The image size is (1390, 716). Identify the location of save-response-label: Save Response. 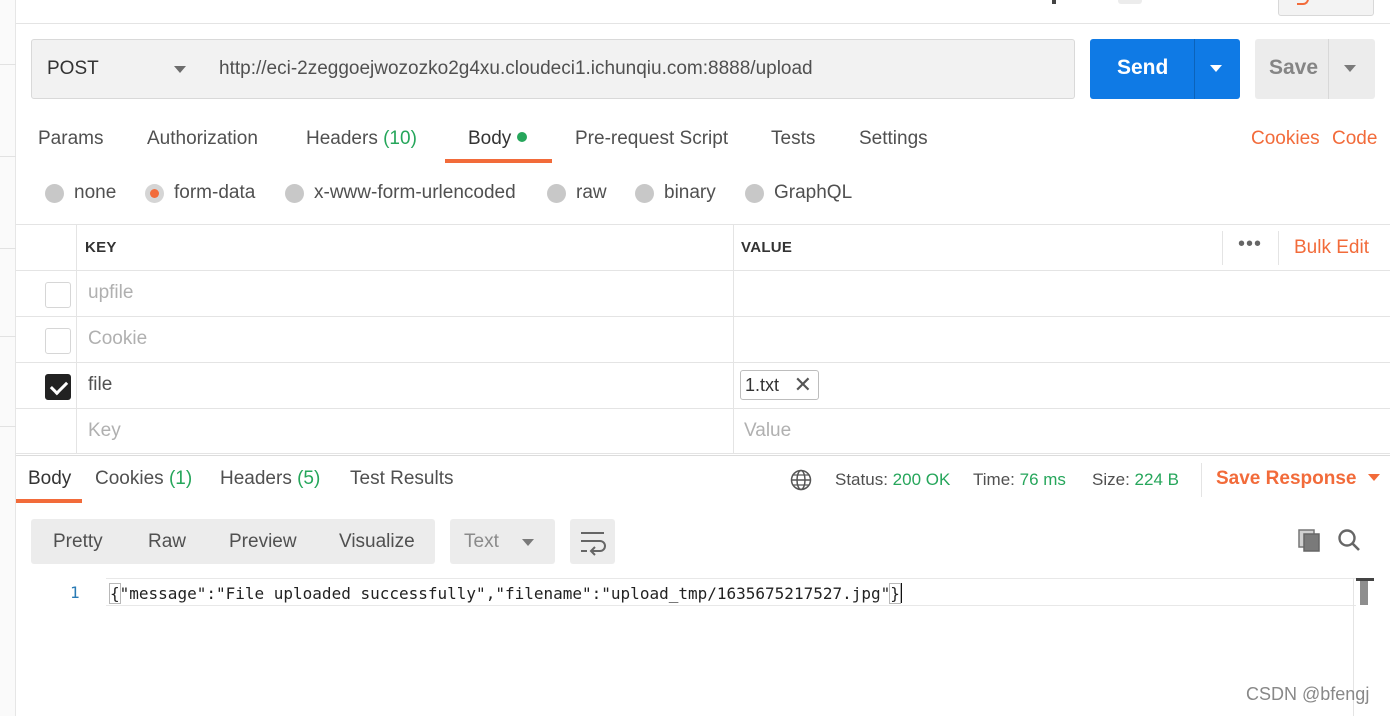
(1286, 478).